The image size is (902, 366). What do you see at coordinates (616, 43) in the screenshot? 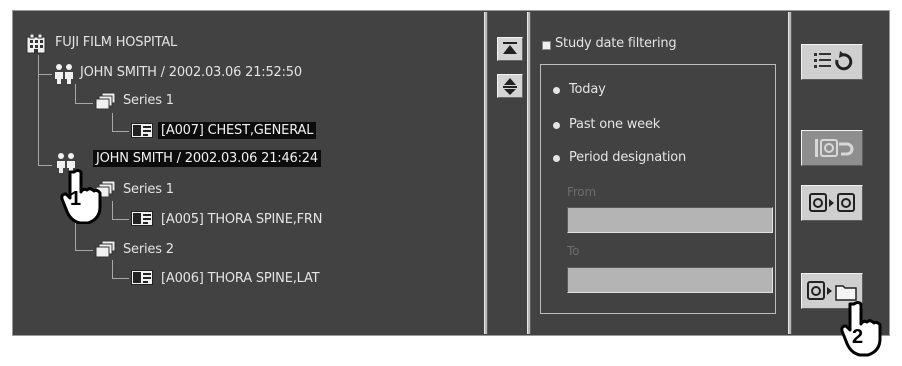
I see `checkbox-label: Study date filtering` at bounding box center [616, 43].